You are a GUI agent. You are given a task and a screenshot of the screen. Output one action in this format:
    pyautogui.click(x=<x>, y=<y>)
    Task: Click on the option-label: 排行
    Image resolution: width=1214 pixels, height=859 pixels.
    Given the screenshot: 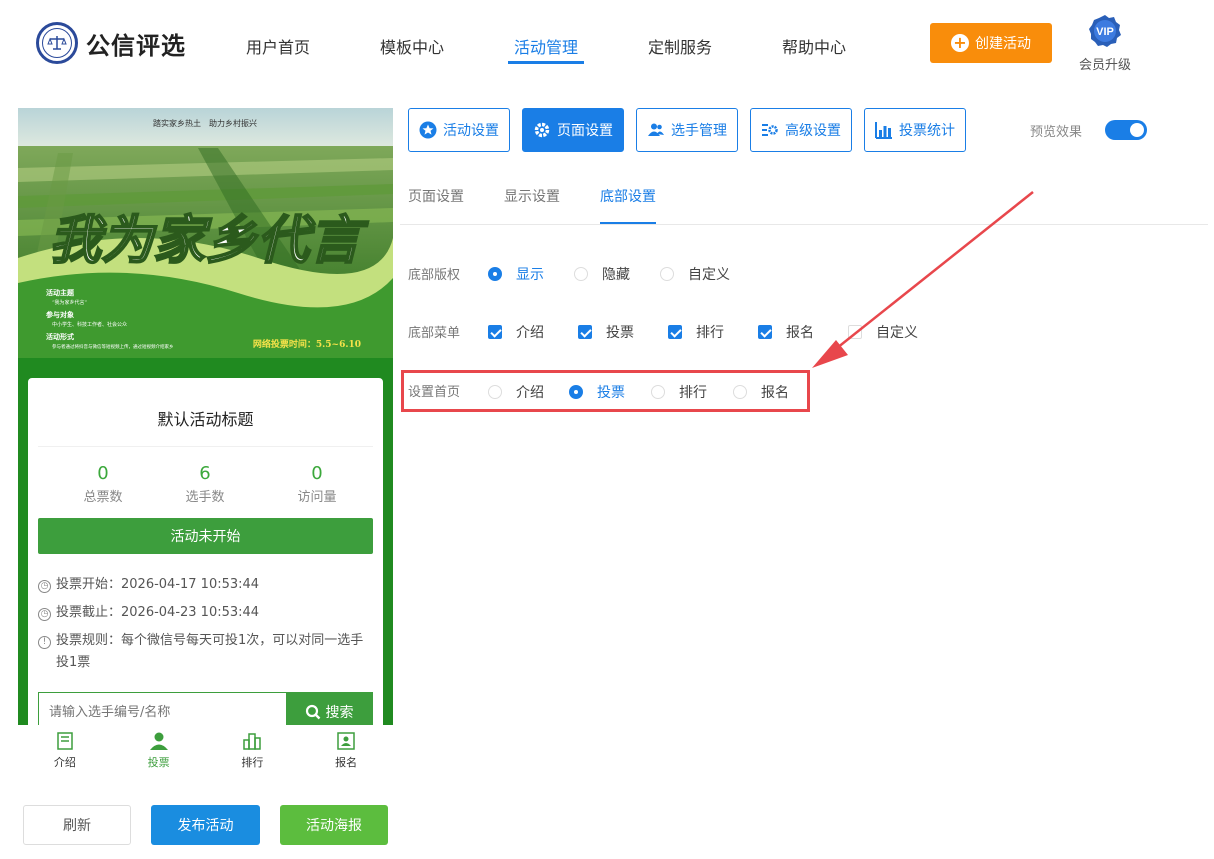 What is the action you would take?
    pyautogui.click(x=710, y=333)
    